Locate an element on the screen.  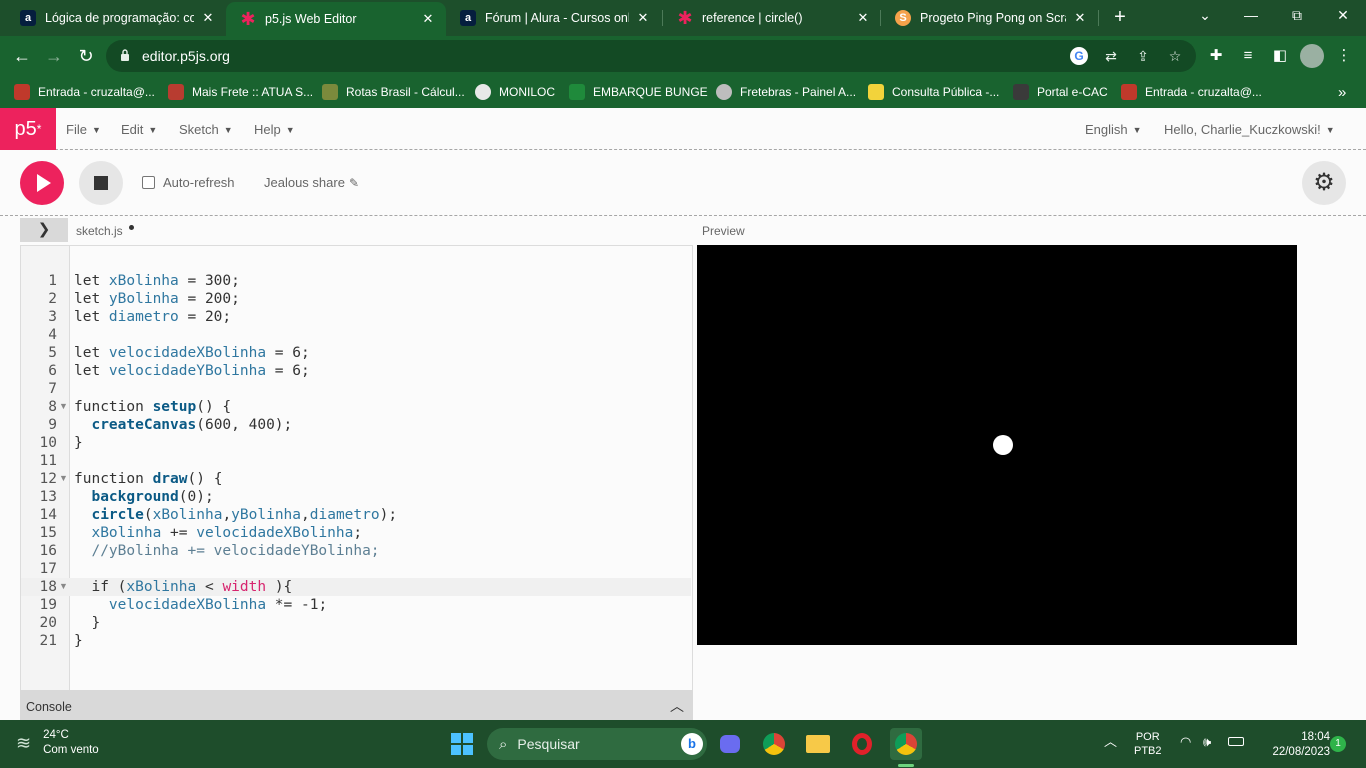
bookmark-item: EMBARQUE BUNGE is located at coordinates (638, 92).